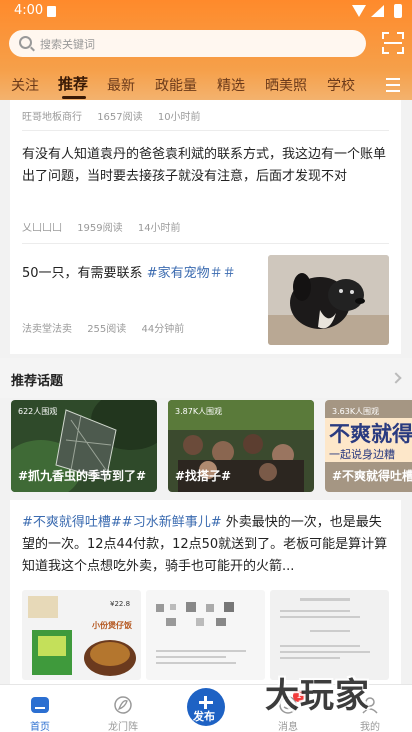 Image resolution: width=412 pixels, height=732 pixels. What do you see at coordinates (377, 11) in the screenshot?
I see `signal-icon` at bounding box center [377, 11].